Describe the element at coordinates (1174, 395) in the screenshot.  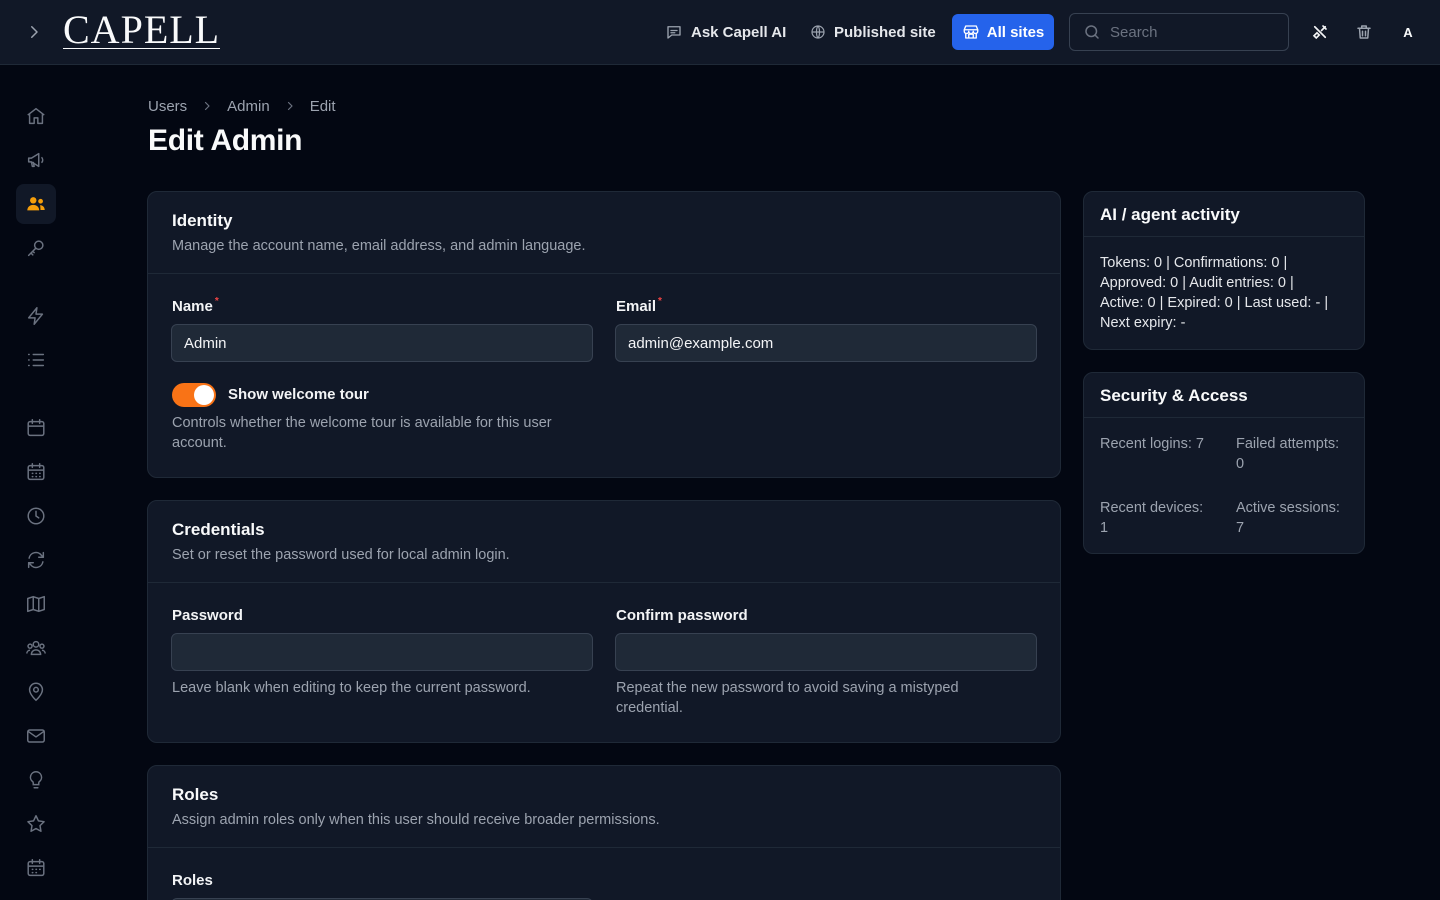
I see `security-access-title: Security & Access` at that location.